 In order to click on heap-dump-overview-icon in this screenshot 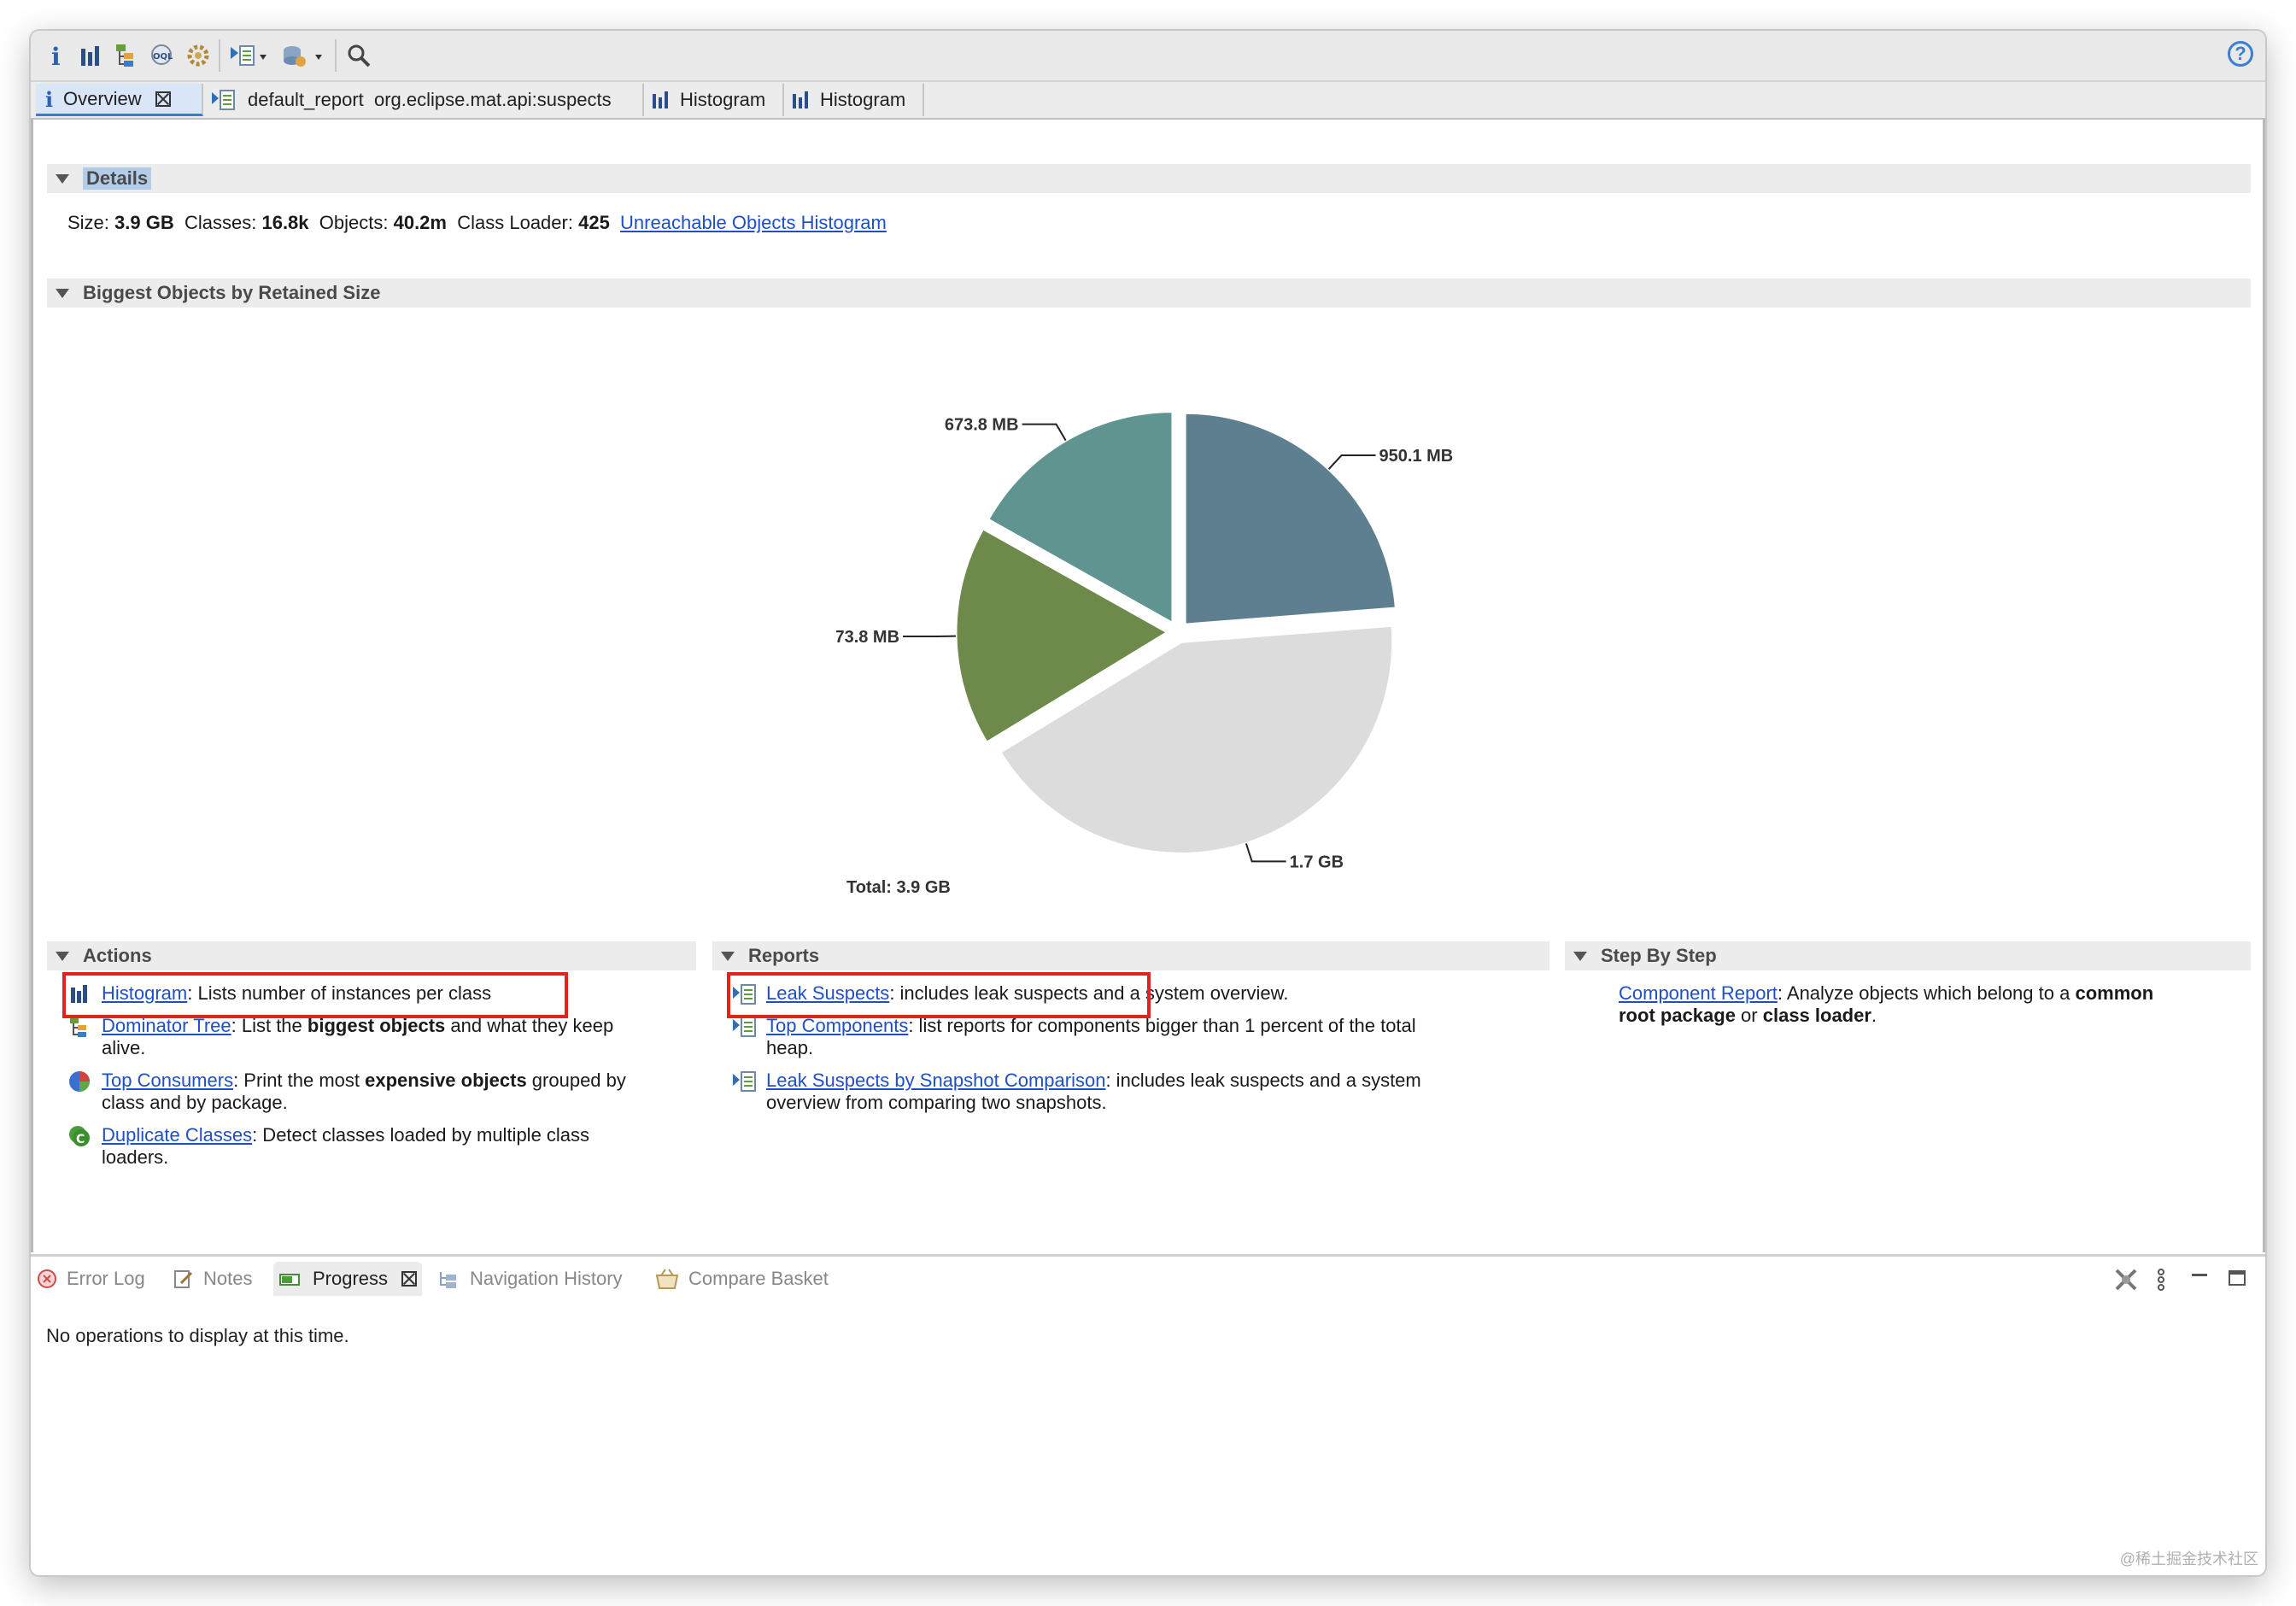, I will do `click(198, 55)`.